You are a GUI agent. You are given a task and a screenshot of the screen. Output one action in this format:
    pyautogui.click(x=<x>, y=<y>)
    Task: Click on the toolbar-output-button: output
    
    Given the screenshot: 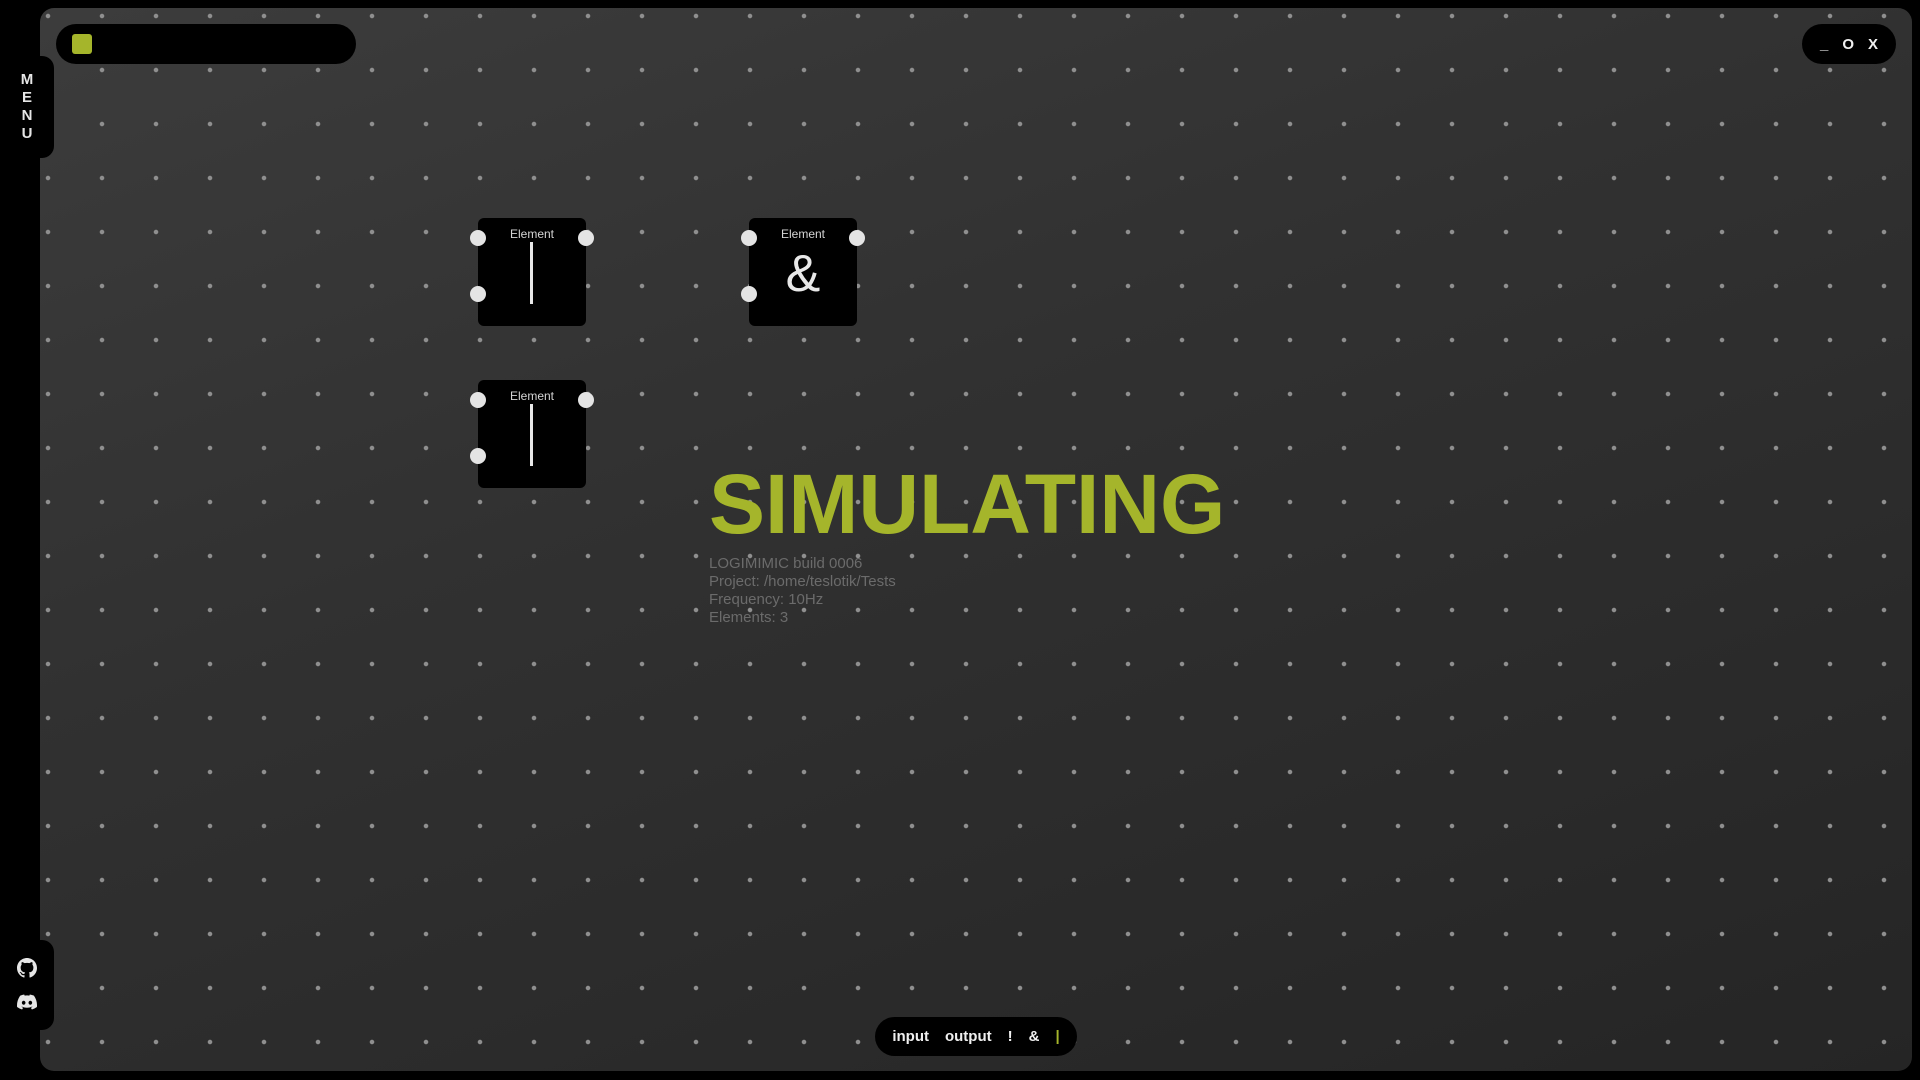 What is the action you would take?
    pyautogui.click(x=968, y=1036)
    